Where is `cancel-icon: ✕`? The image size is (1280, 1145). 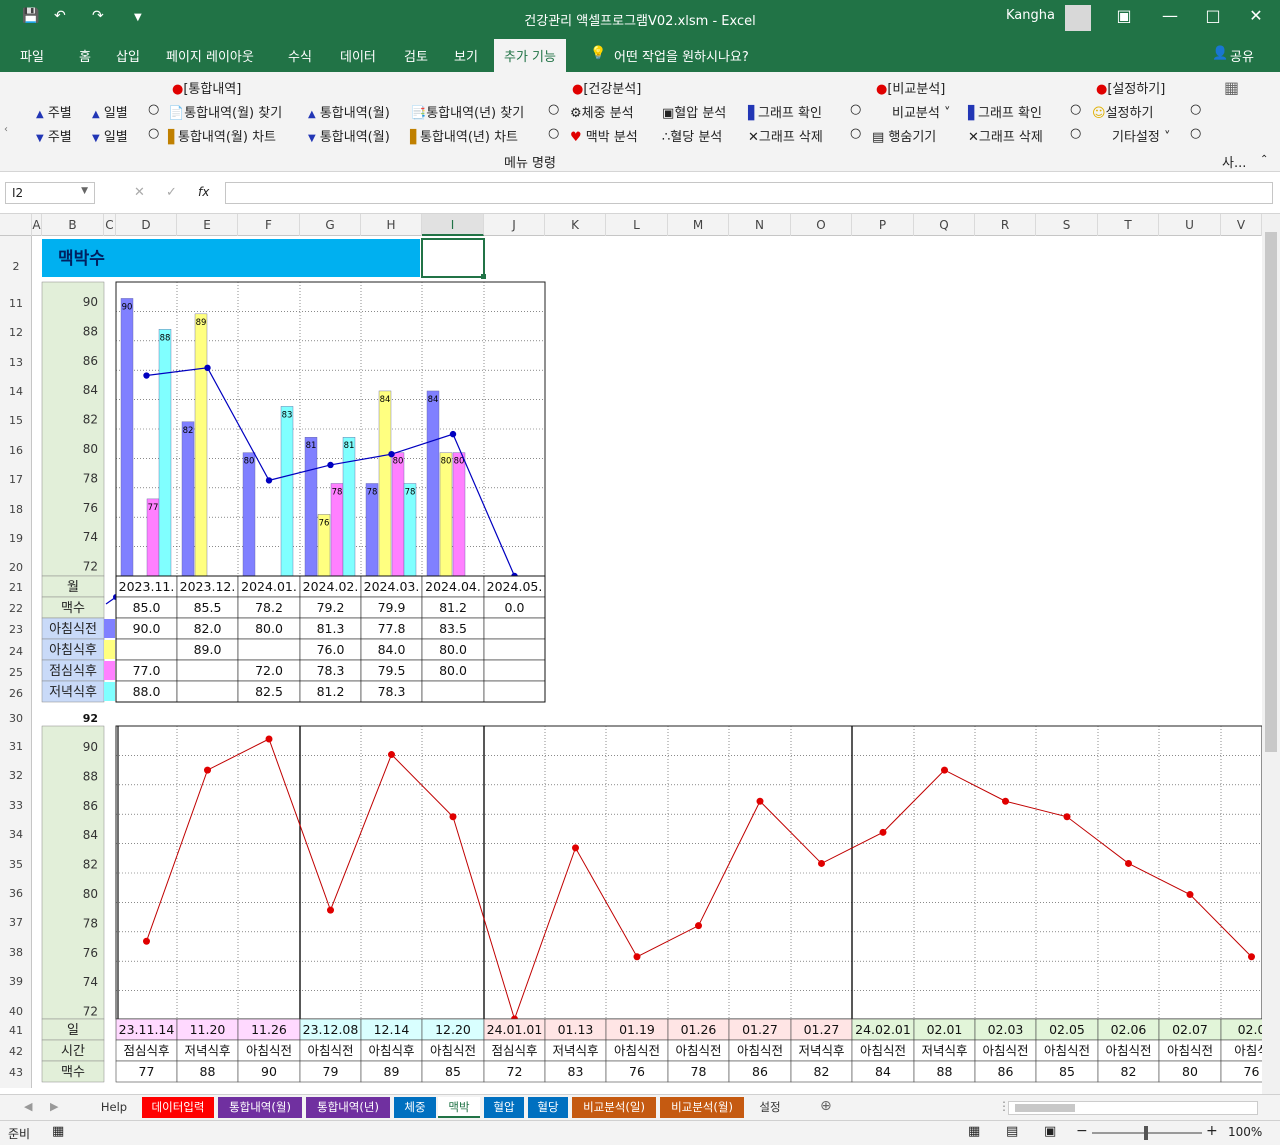
cancel-icon: ✕ is located at coordinates (139, 192).